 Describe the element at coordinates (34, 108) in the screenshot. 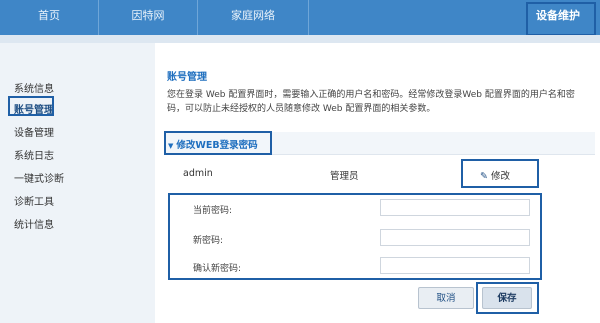

I see `sidebar-item-account-management: 账号管理` at that location.